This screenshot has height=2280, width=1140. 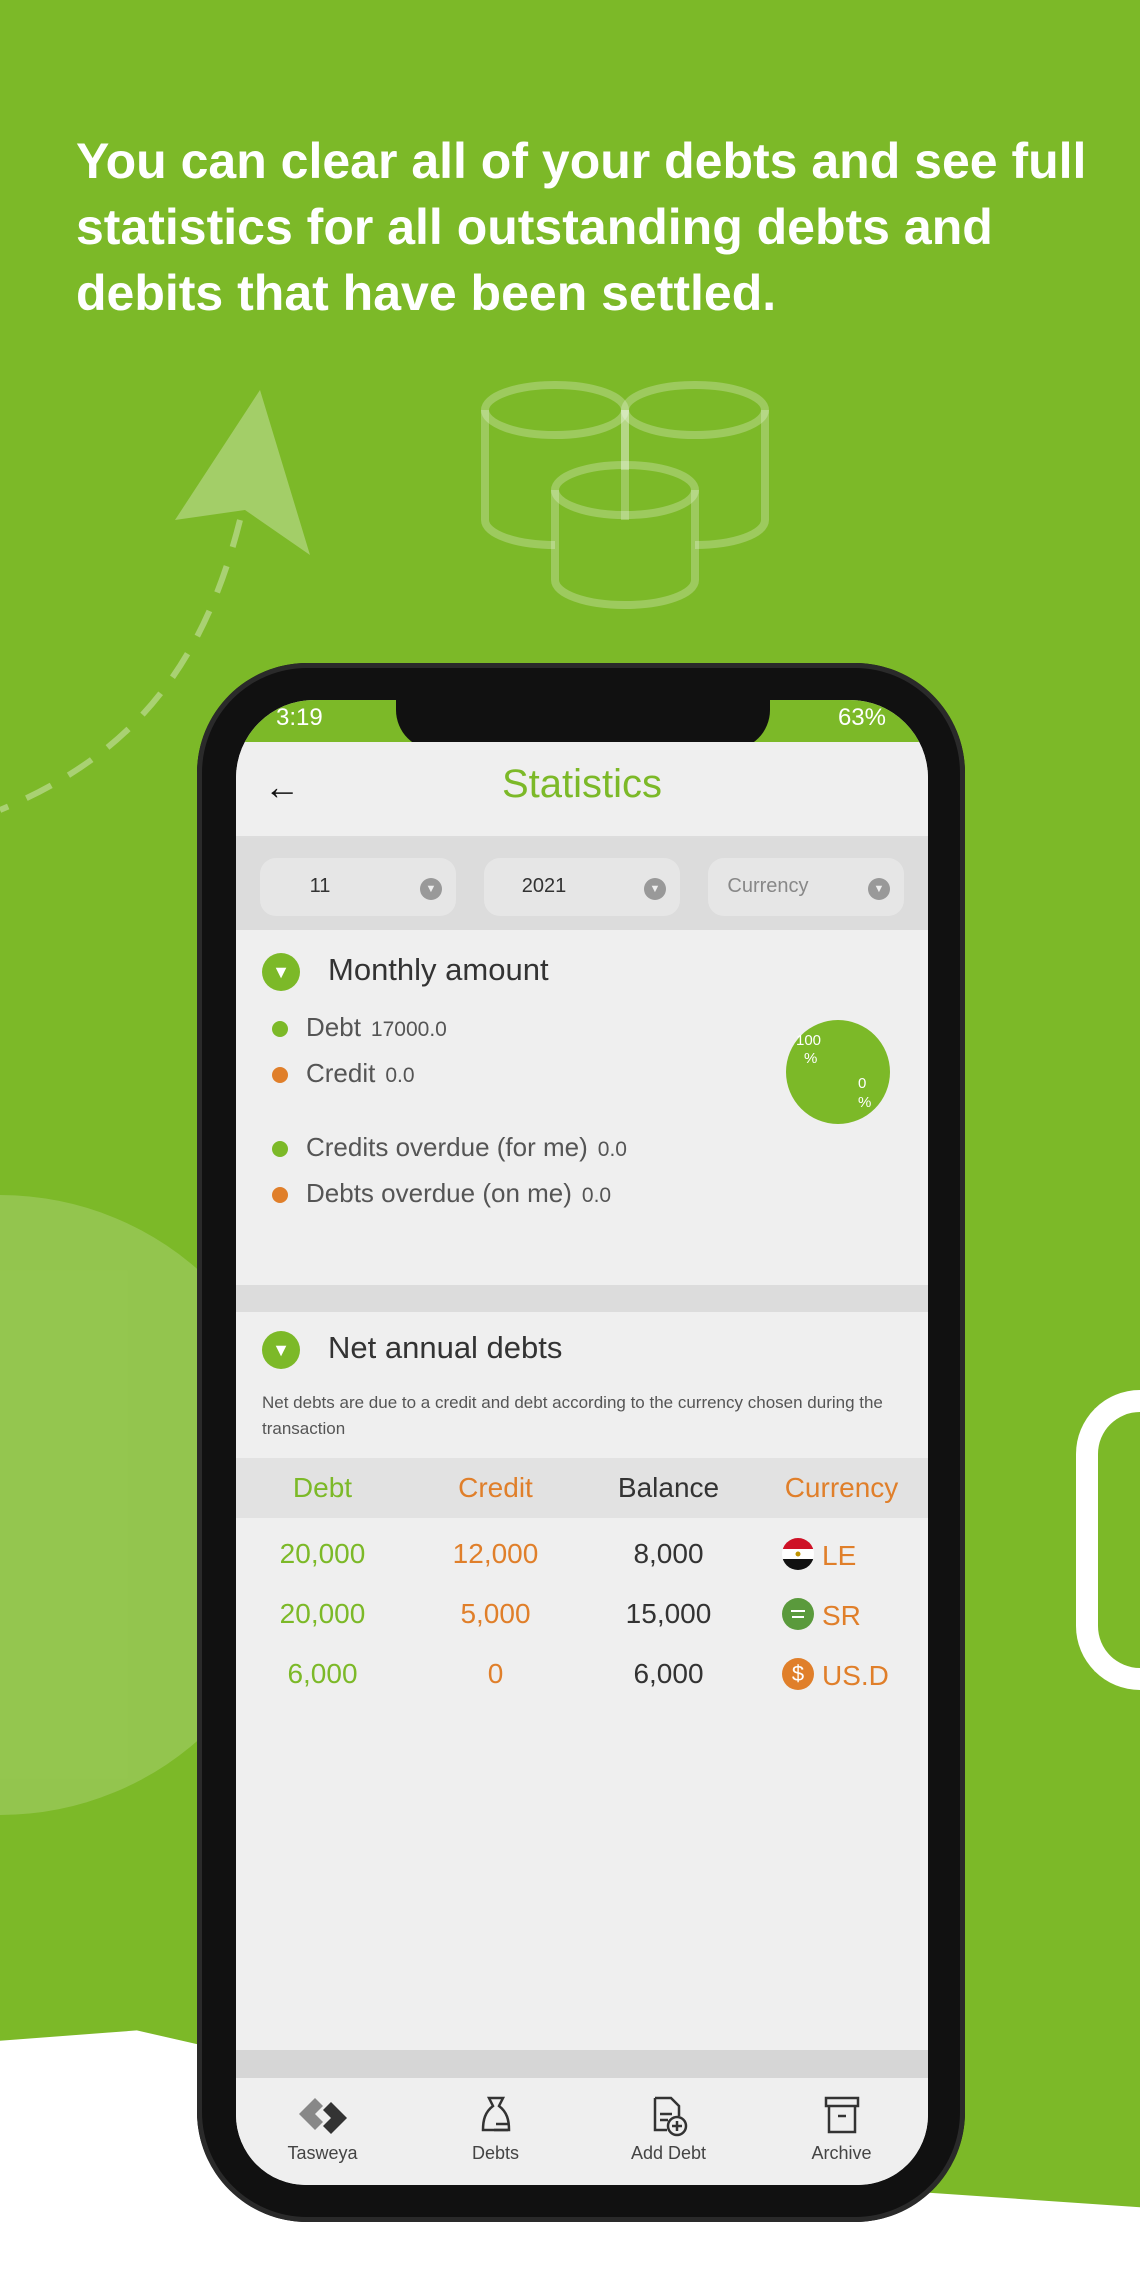 What do you see at coordinates (835, 1677) in the screenshot?
I see `cell-currency: $ US.D` at bounding box center [835, 1677].